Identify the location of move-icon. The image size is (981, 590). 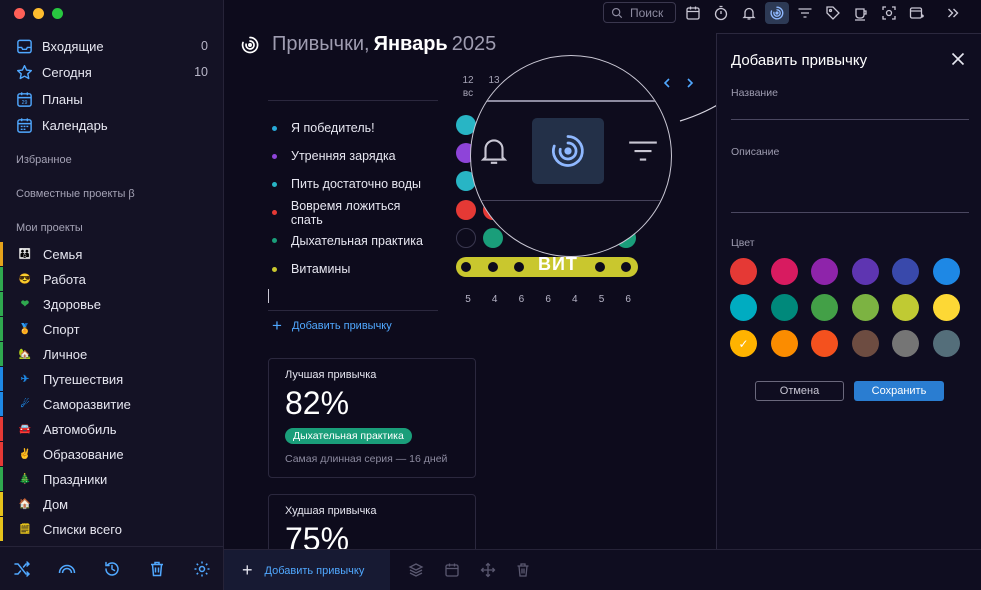
(488, 570).